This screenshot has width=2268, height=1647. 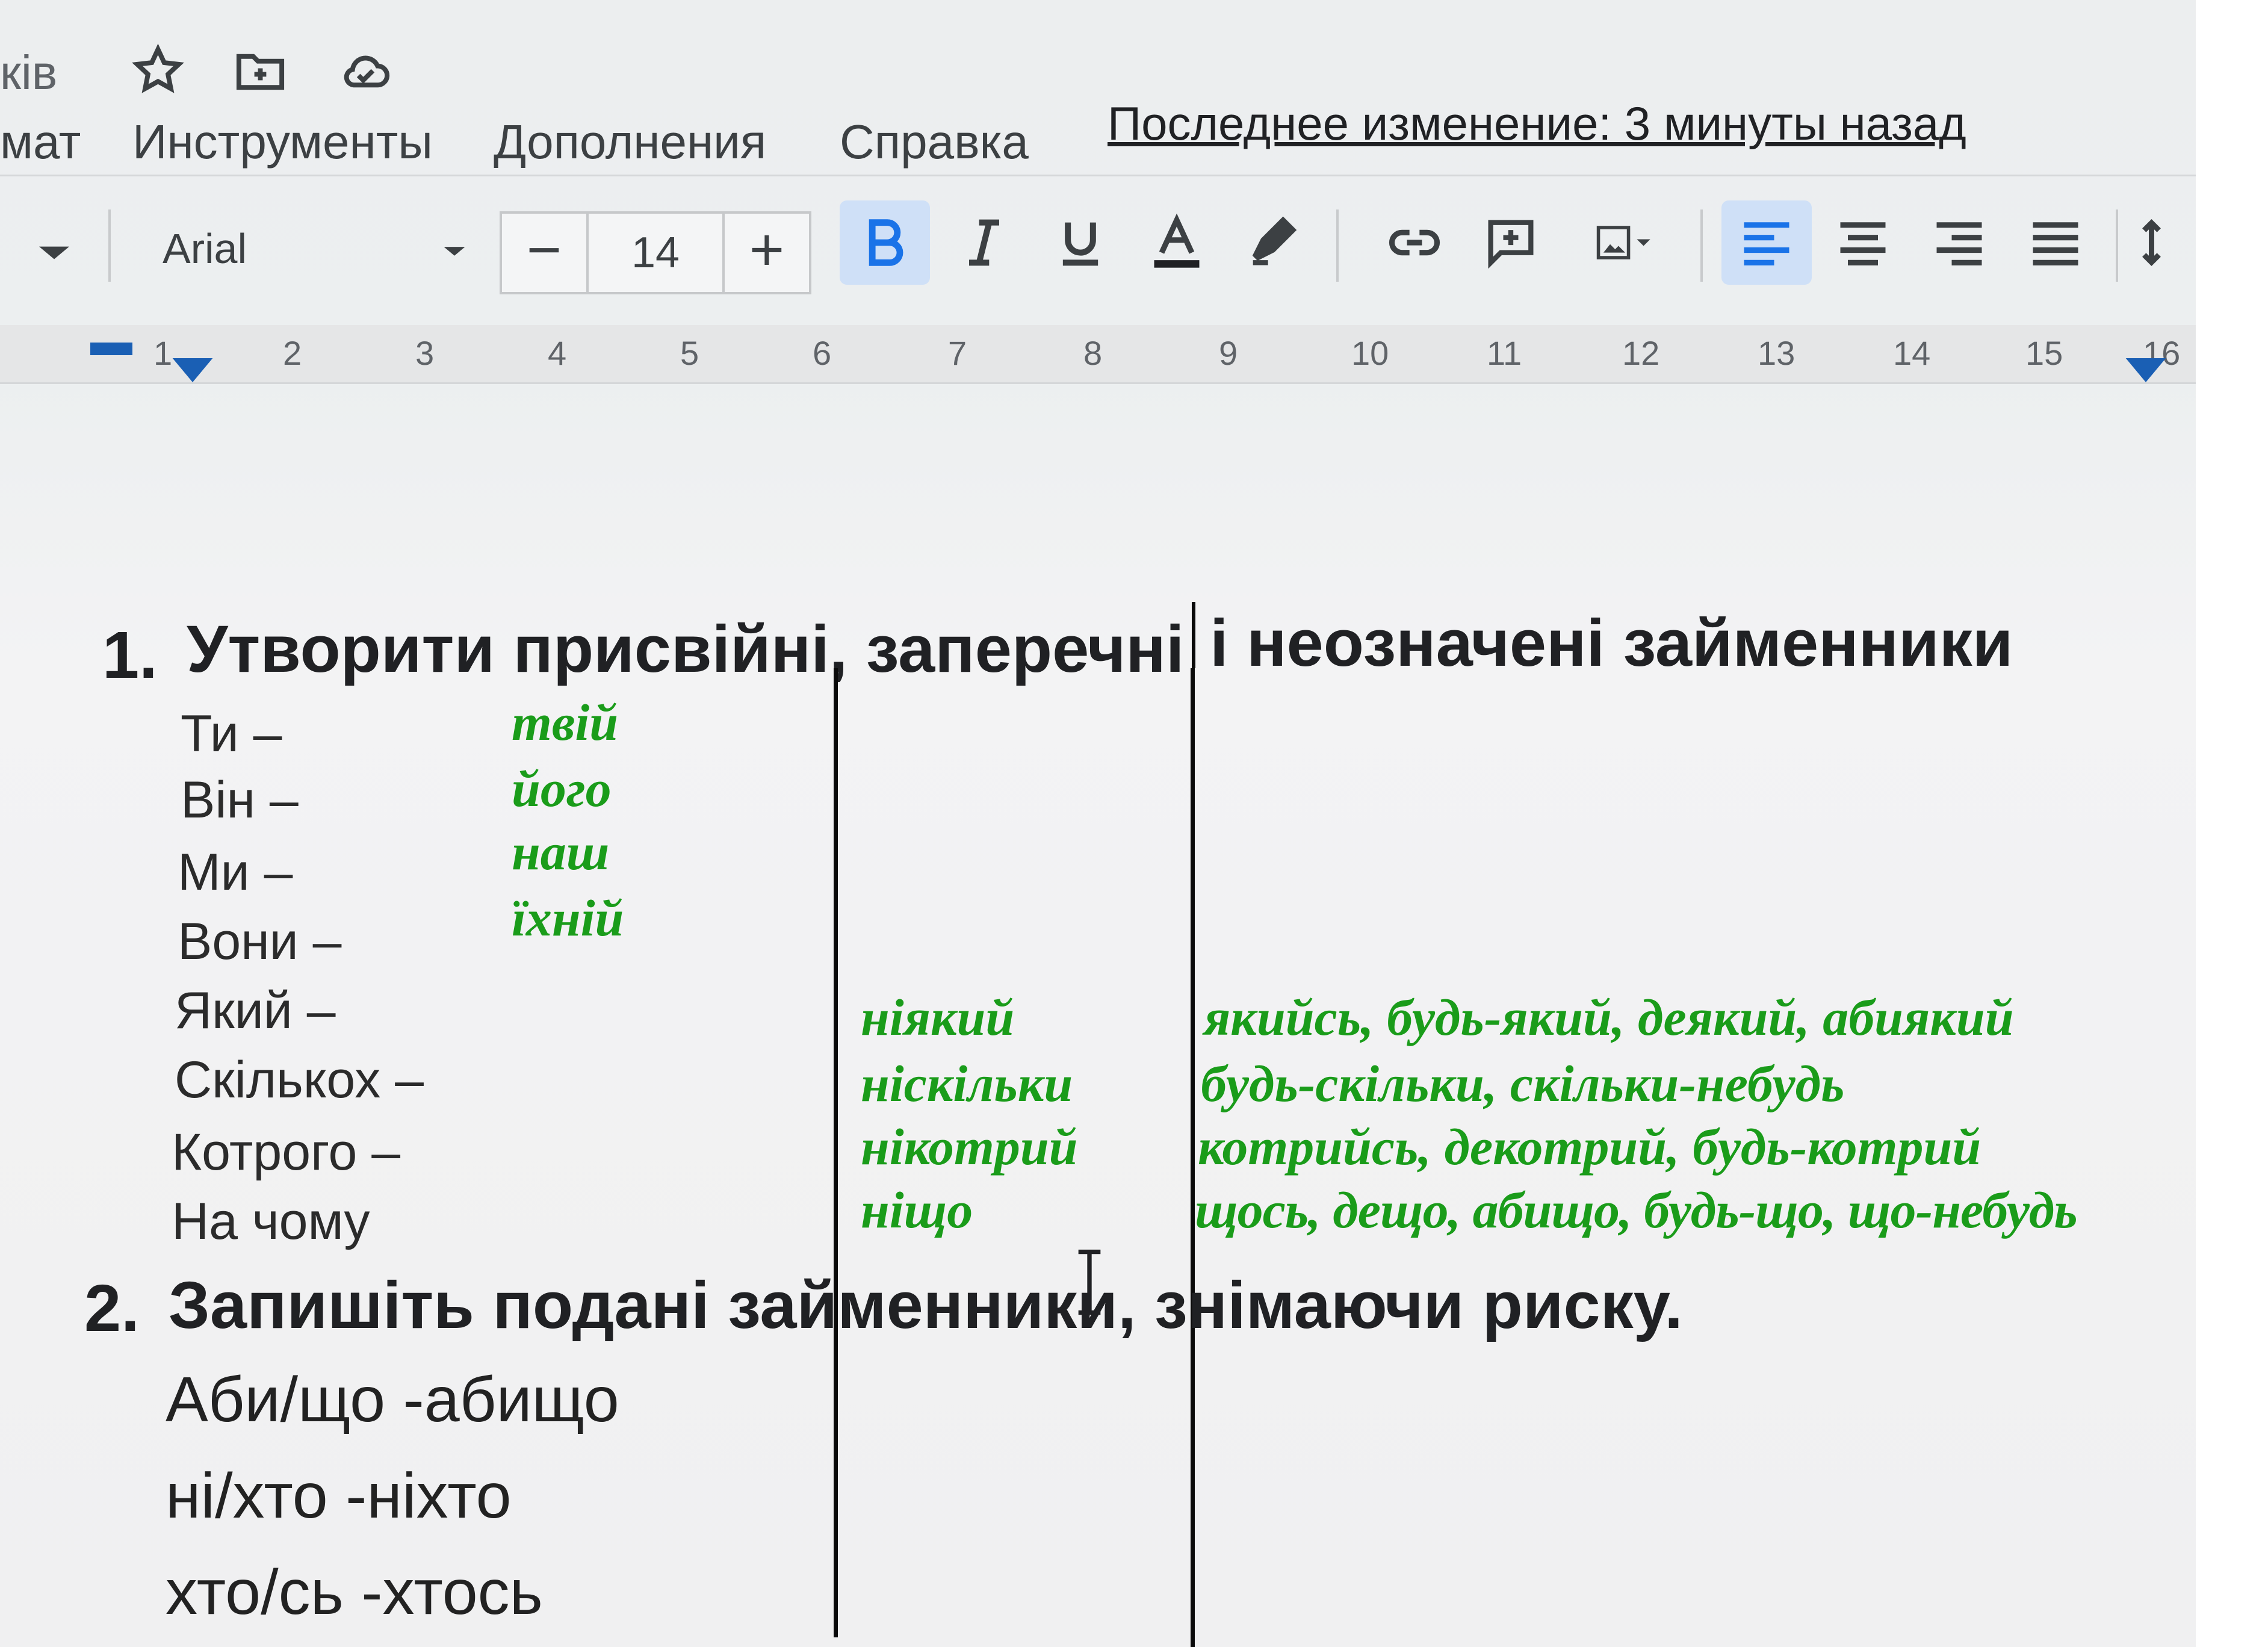 I want to click on ruler-number: 9, so click(x=1228, y=353).